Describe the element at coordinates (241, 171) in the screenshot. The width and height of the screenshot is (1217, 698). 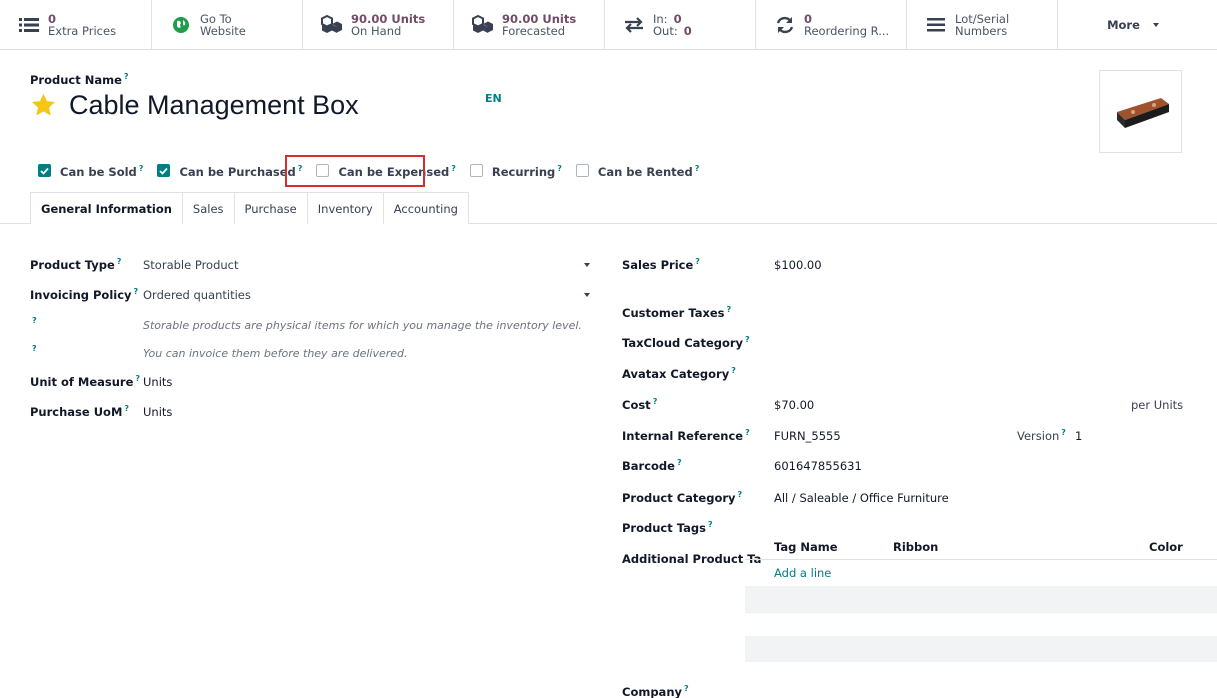
I see `can-be-purchased-label: Can be Purchased?` at that location.